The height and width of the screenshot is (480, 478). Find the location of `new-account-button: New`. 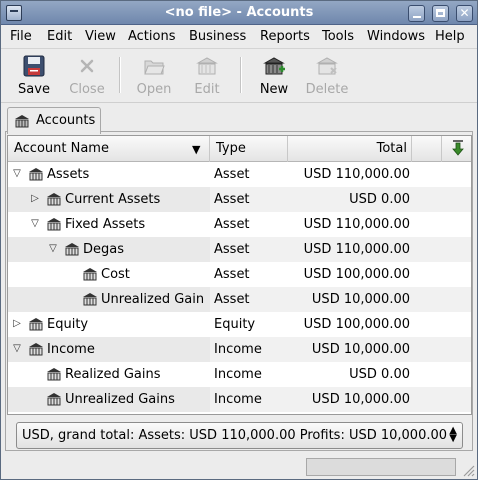

new-account-button: New is located at coordinates (274, 76).